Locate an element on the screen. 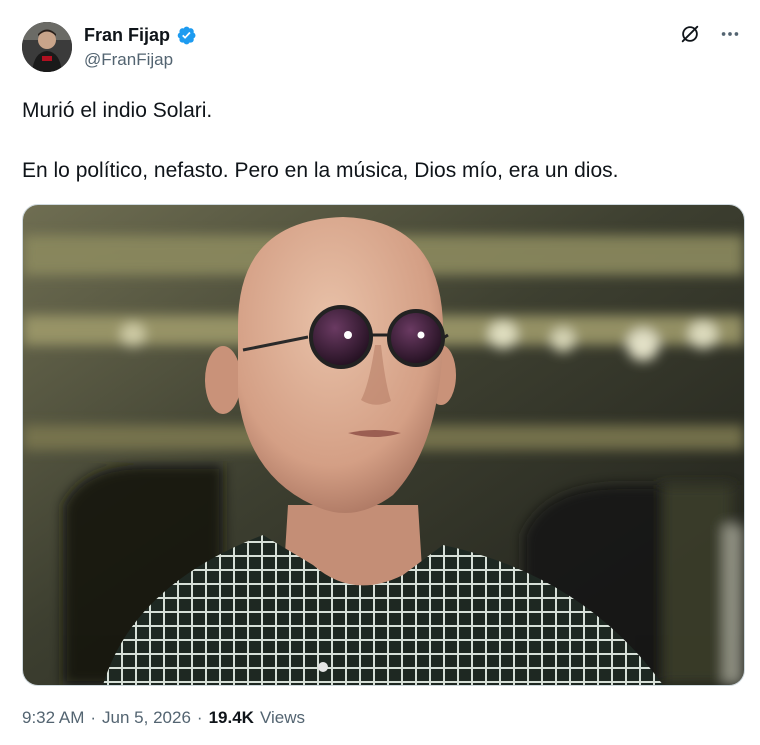 This screenshot has width=760, height=745. tweet-meta: 9:32 AM · Jun 5, 2026 · 19.4K Views is located at coordinates (163, 718).